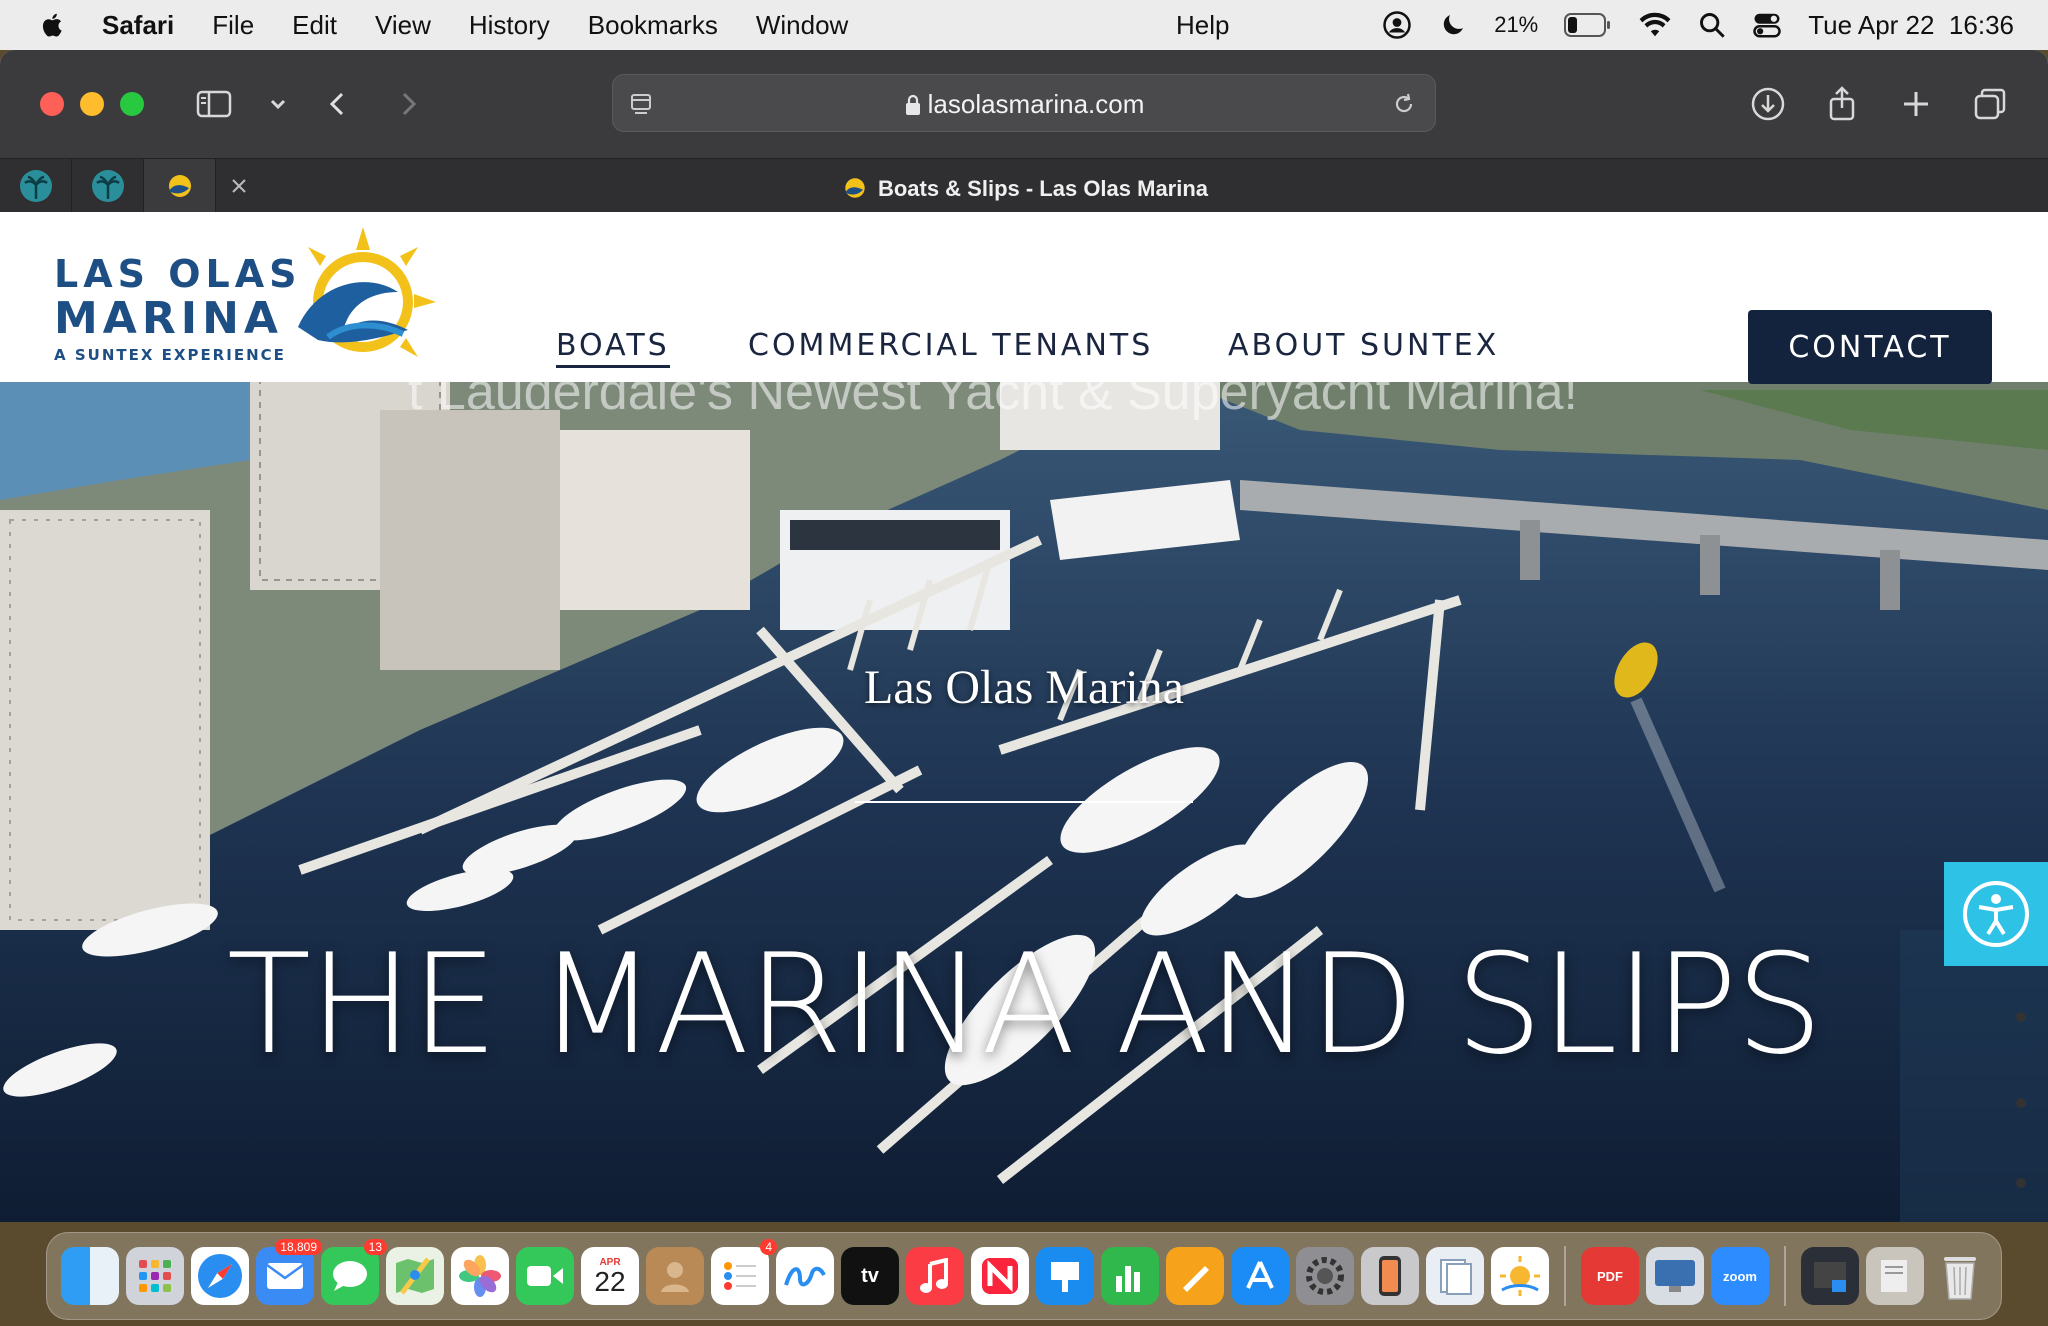  What do you see at coordinates (1453, 25) in the screenshot?
I see `focus-moon-icon` at bounding box center [1453, 25].